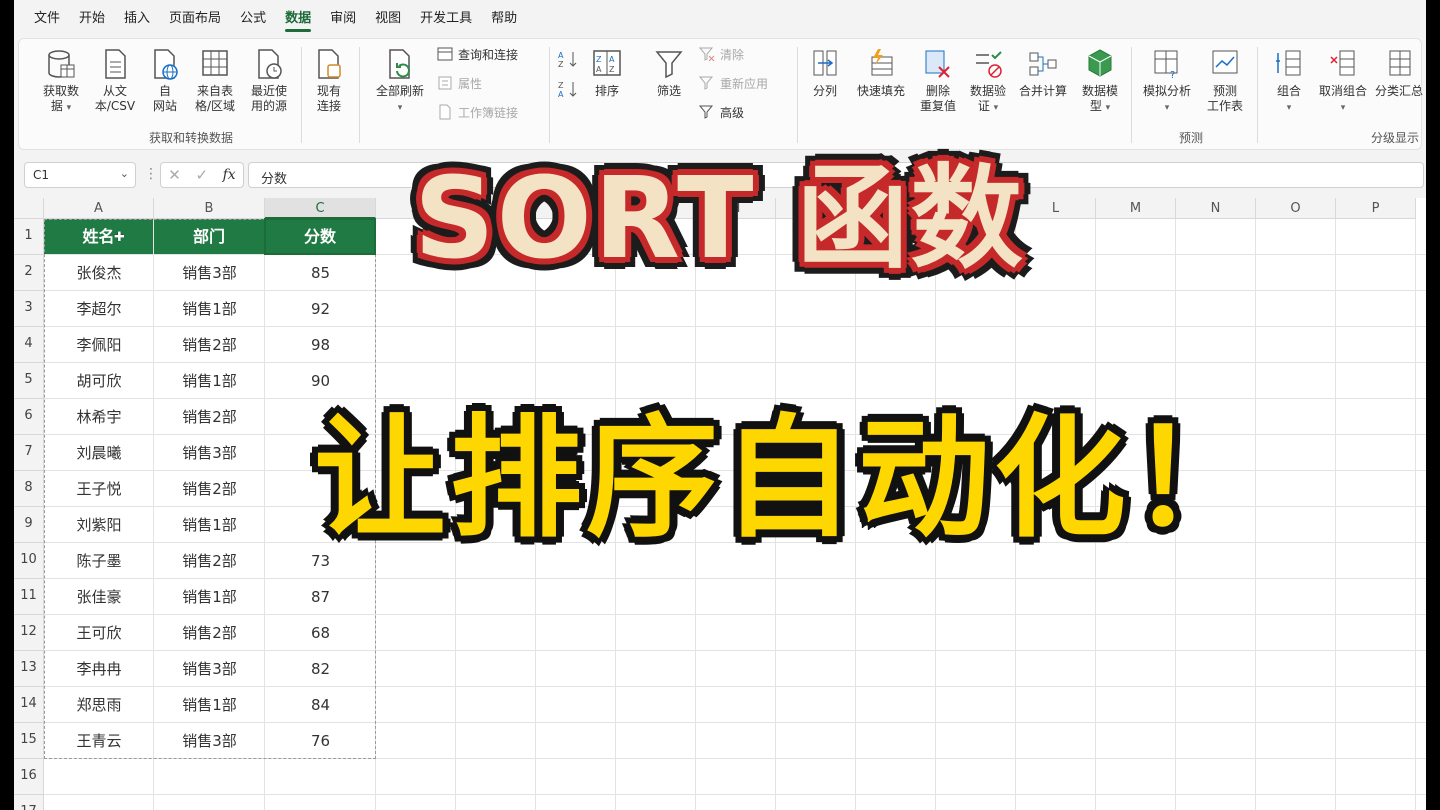 The image size is (1440, 810). What do you see at coordinates (47, 19) in the screenshot?
I see `tab-0: 文件` at bounding box center [47, 19].